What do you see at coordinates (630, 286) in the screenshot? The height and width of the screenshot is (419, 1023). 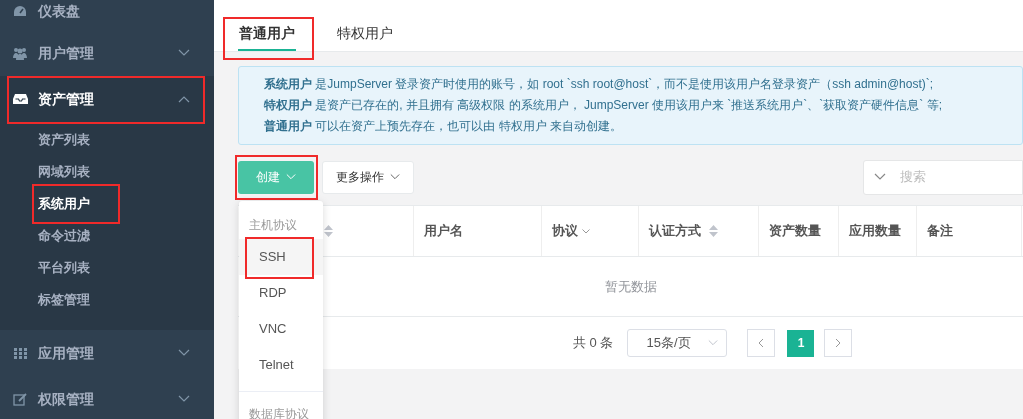 I see `empty-text: 暂无数据` at bounding box center [630, 286].